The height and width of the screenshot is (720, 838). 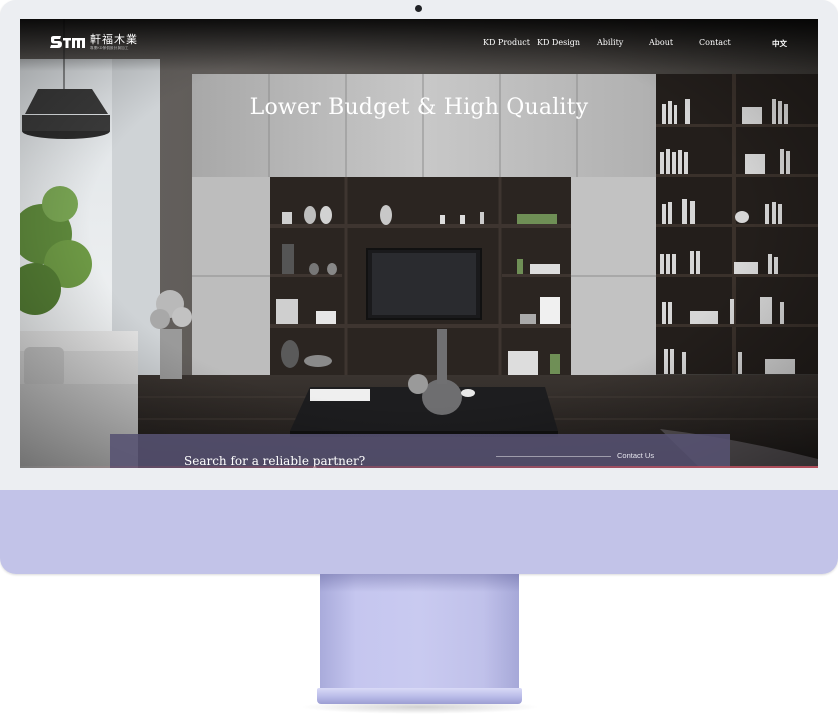 I want to click on language-switch: 中文, so click(x=779, y=43).